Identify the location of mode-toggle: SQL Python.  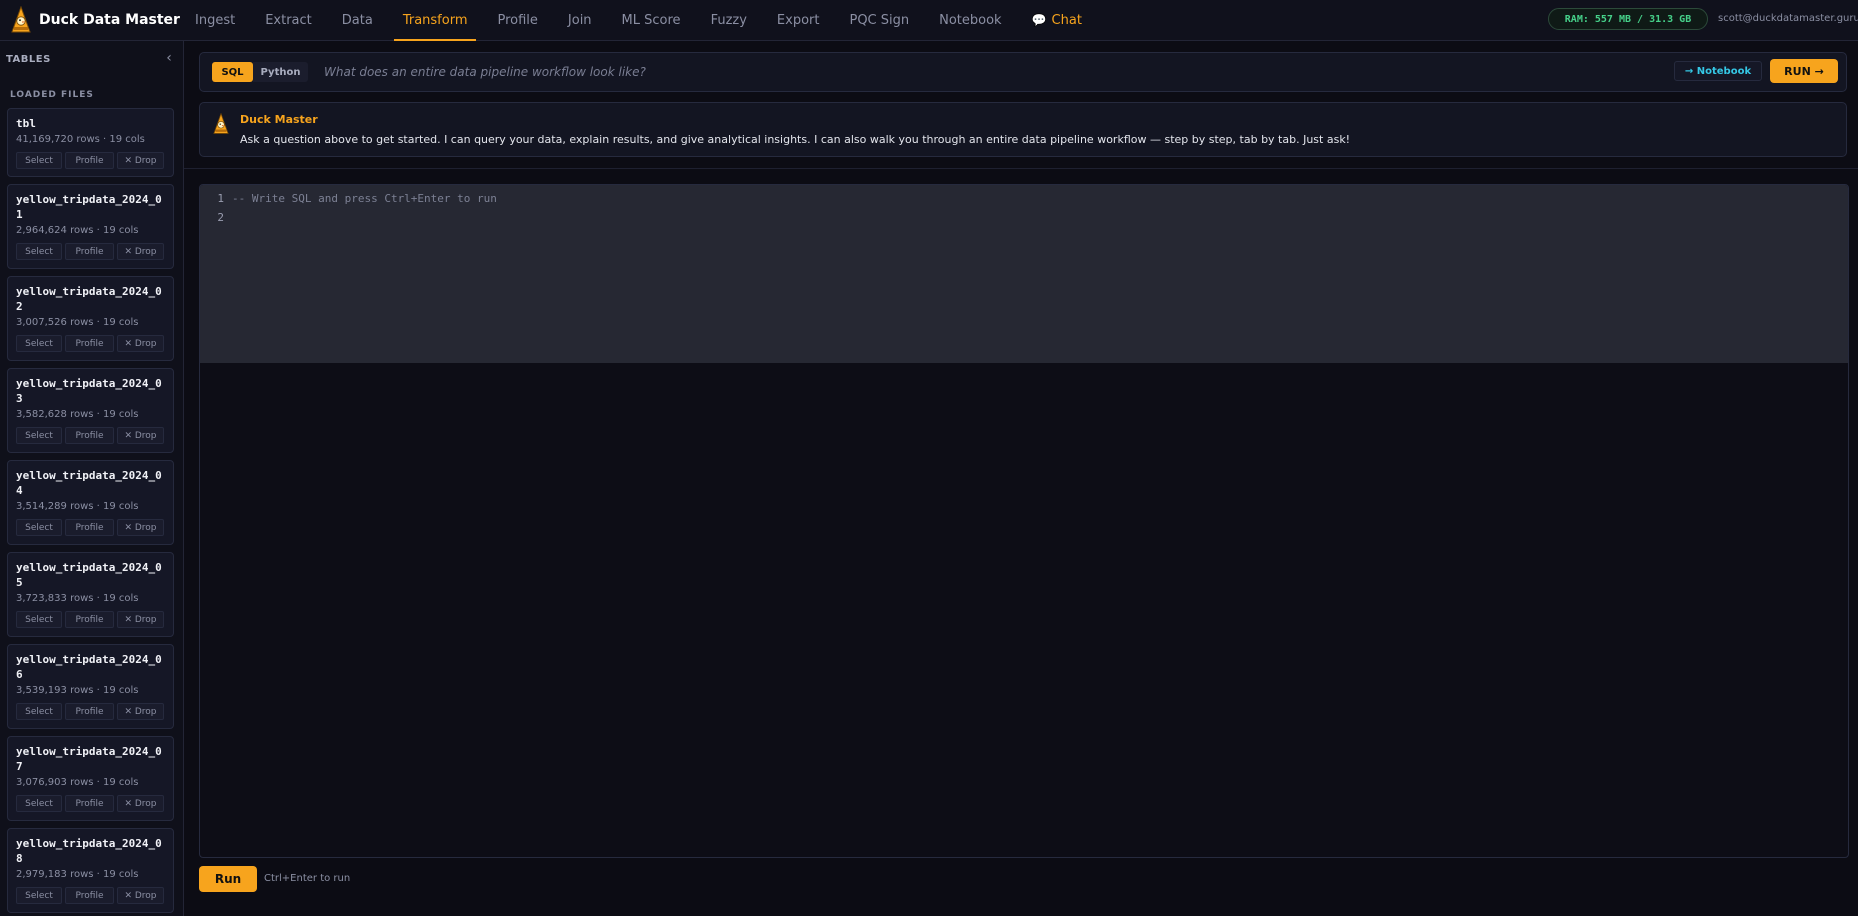
(260, 72).